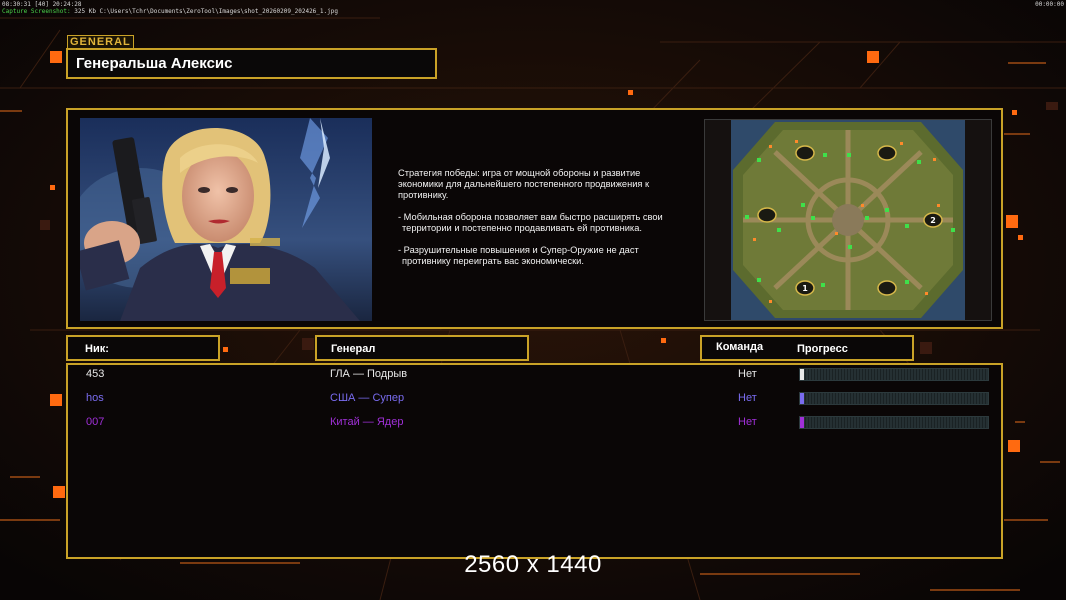 This screenshot has width=1066, height=600. Describe the element at coordinates (143, 348) in the screenshot. I see `nick-header-box: Ник:` at that location.